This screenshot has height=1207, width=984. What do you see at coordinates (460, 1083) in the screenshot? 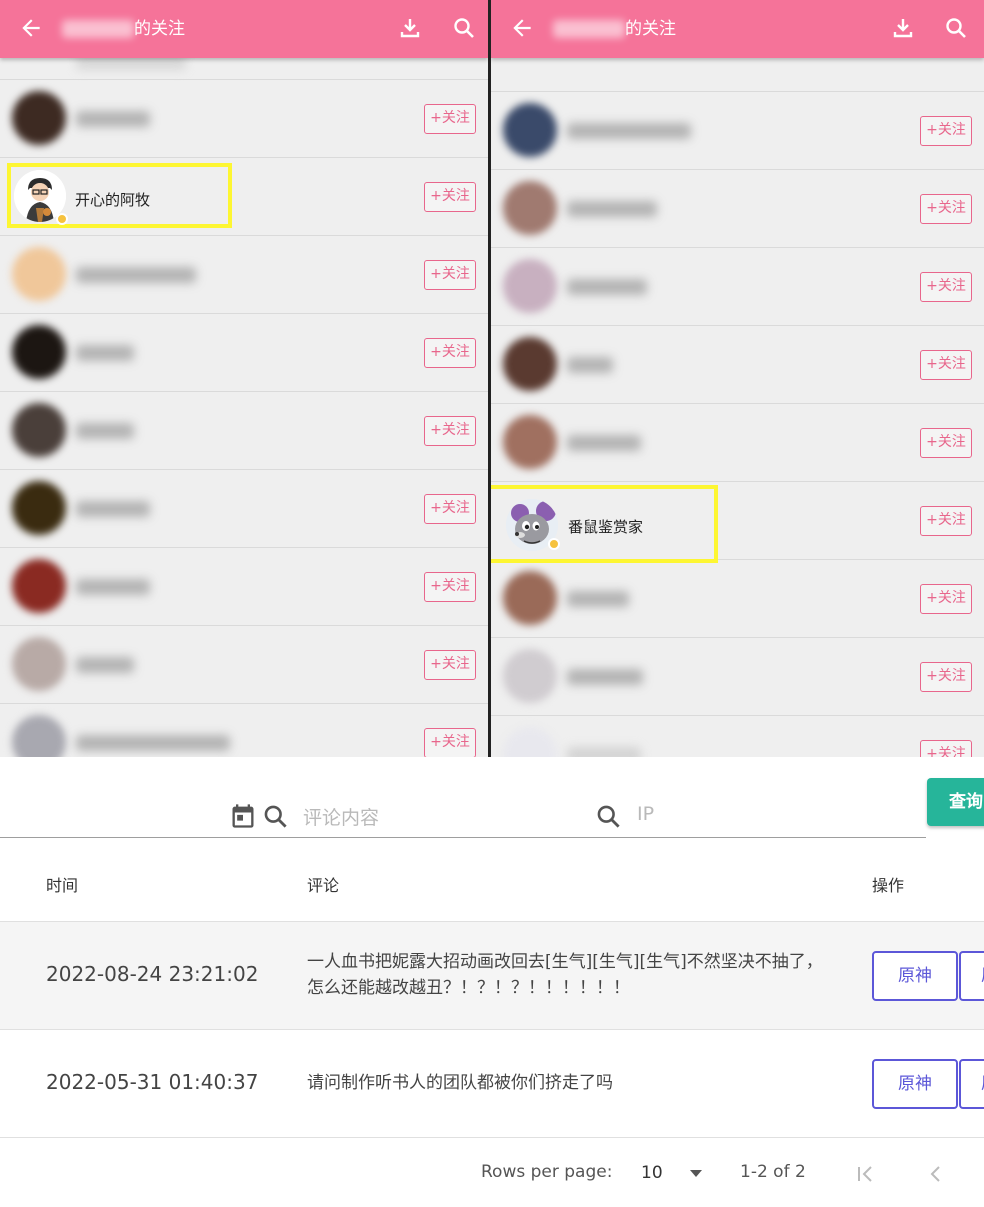
I see `comment-text: 请问制作听书人的团队都被你们挤走了吗` at bounding box center [460, 1083].